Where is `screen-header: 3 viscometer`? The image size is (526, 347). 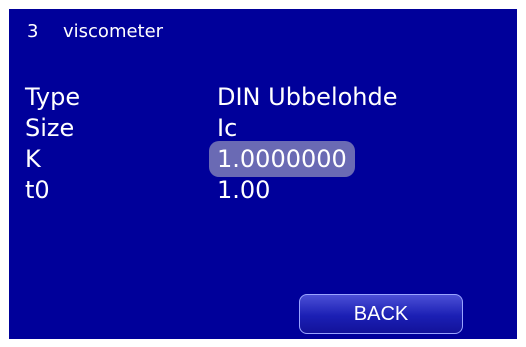
screen-header: 3 viscometer is located at coordinates (95, 31).